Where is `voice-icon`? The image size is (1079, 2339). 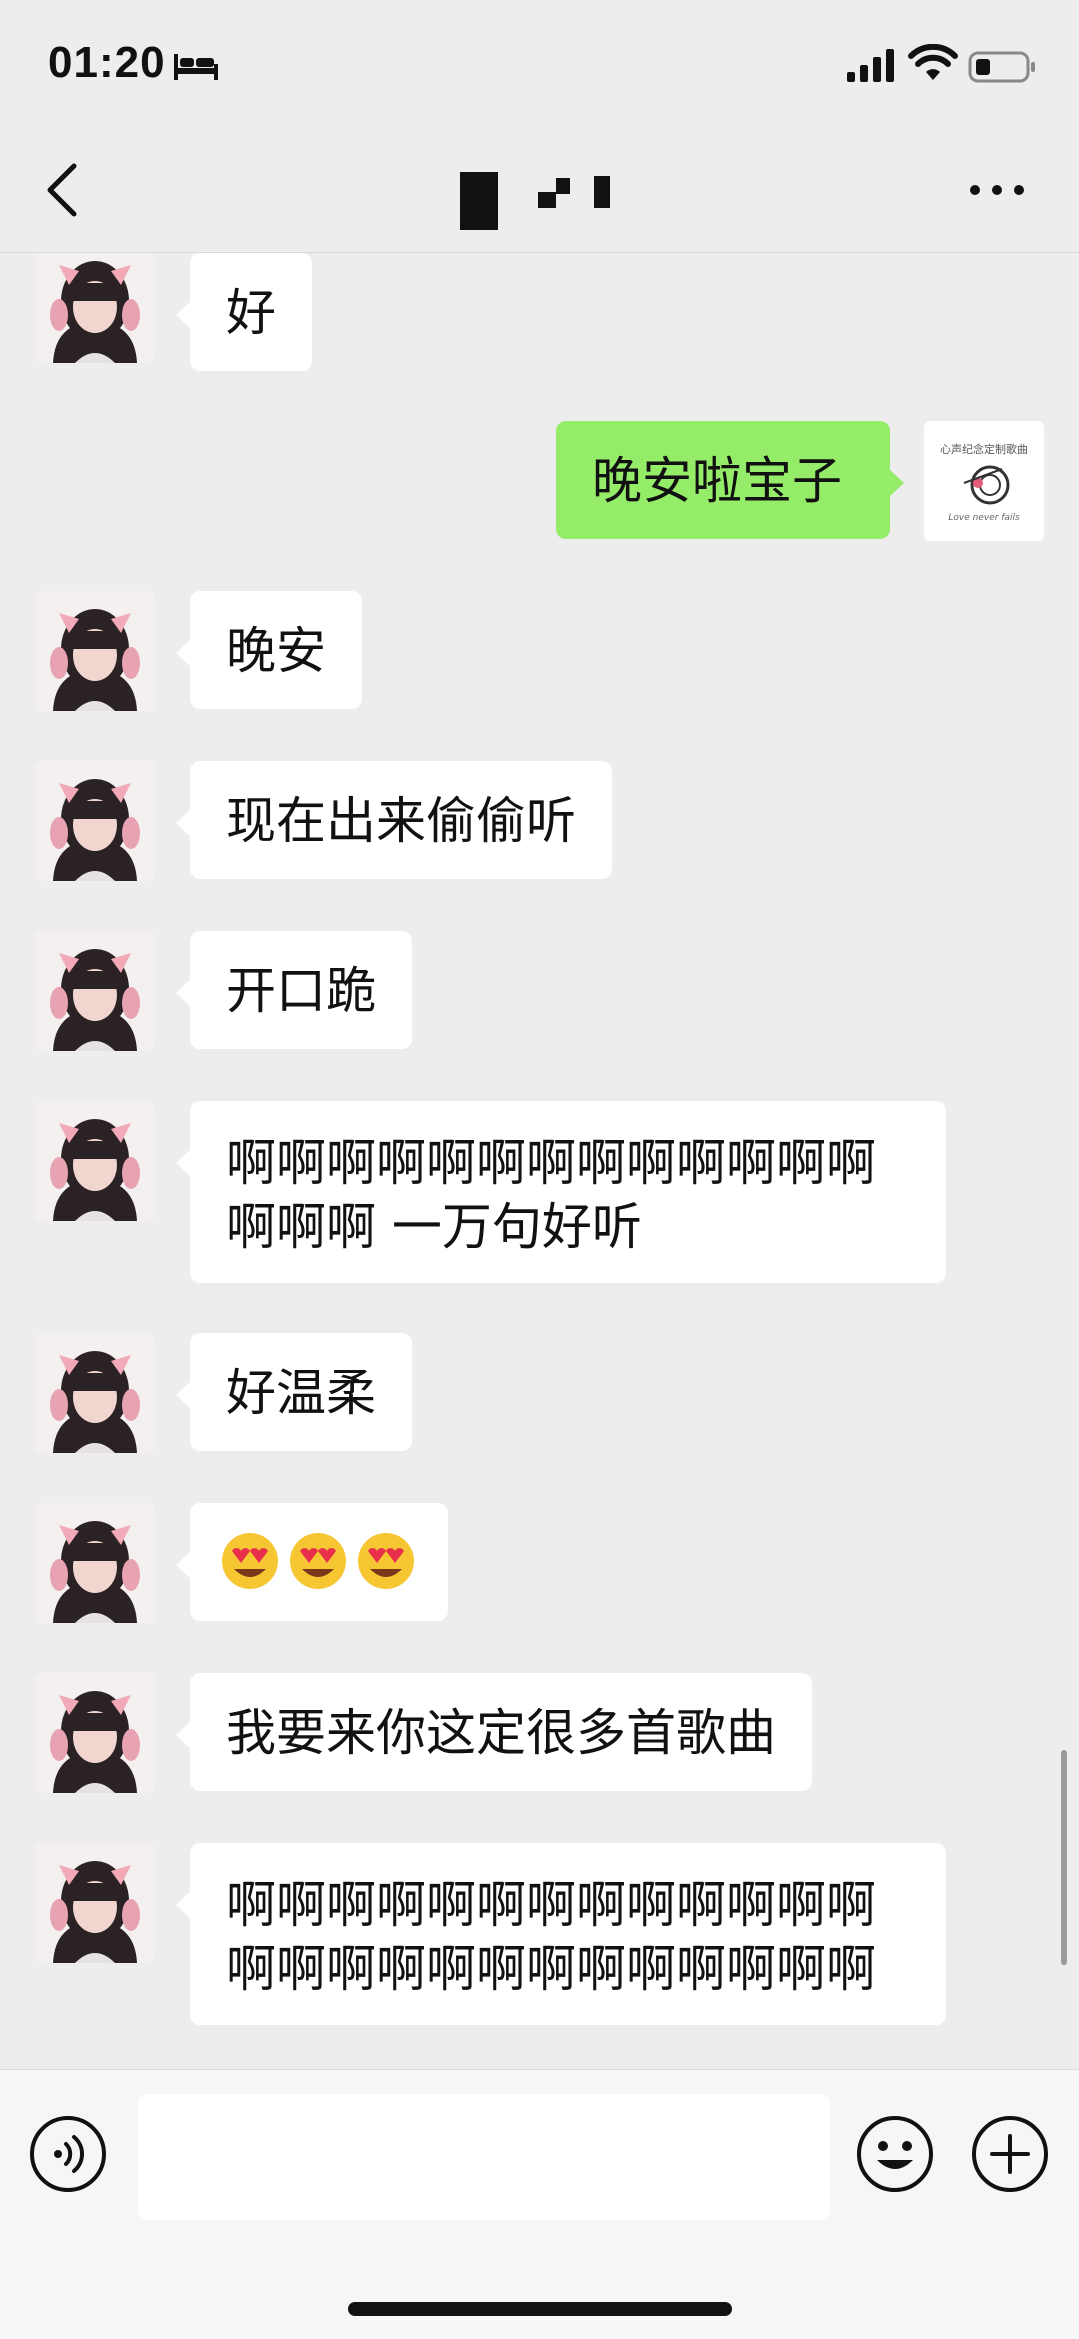 voice-icon is located at coordinates (68, 2154).